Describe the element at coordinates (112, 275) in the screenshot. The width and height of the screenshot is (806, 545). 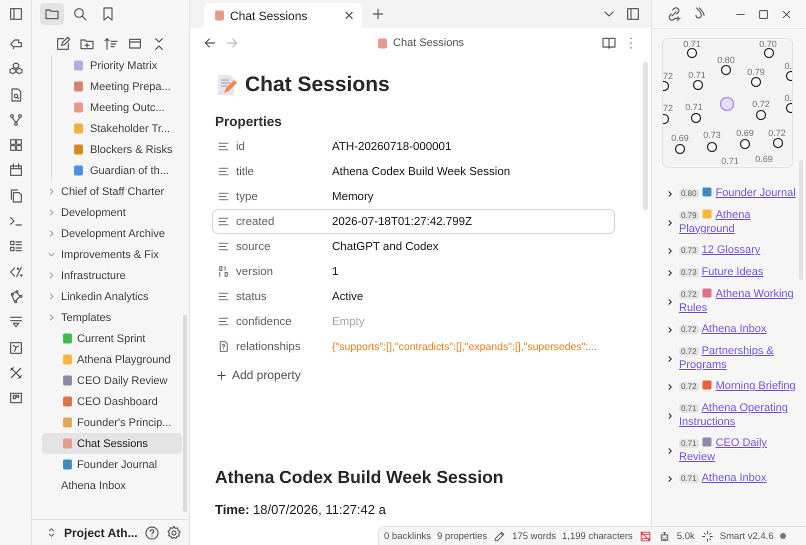
I see `folder-item: Infrastructure` at that location.